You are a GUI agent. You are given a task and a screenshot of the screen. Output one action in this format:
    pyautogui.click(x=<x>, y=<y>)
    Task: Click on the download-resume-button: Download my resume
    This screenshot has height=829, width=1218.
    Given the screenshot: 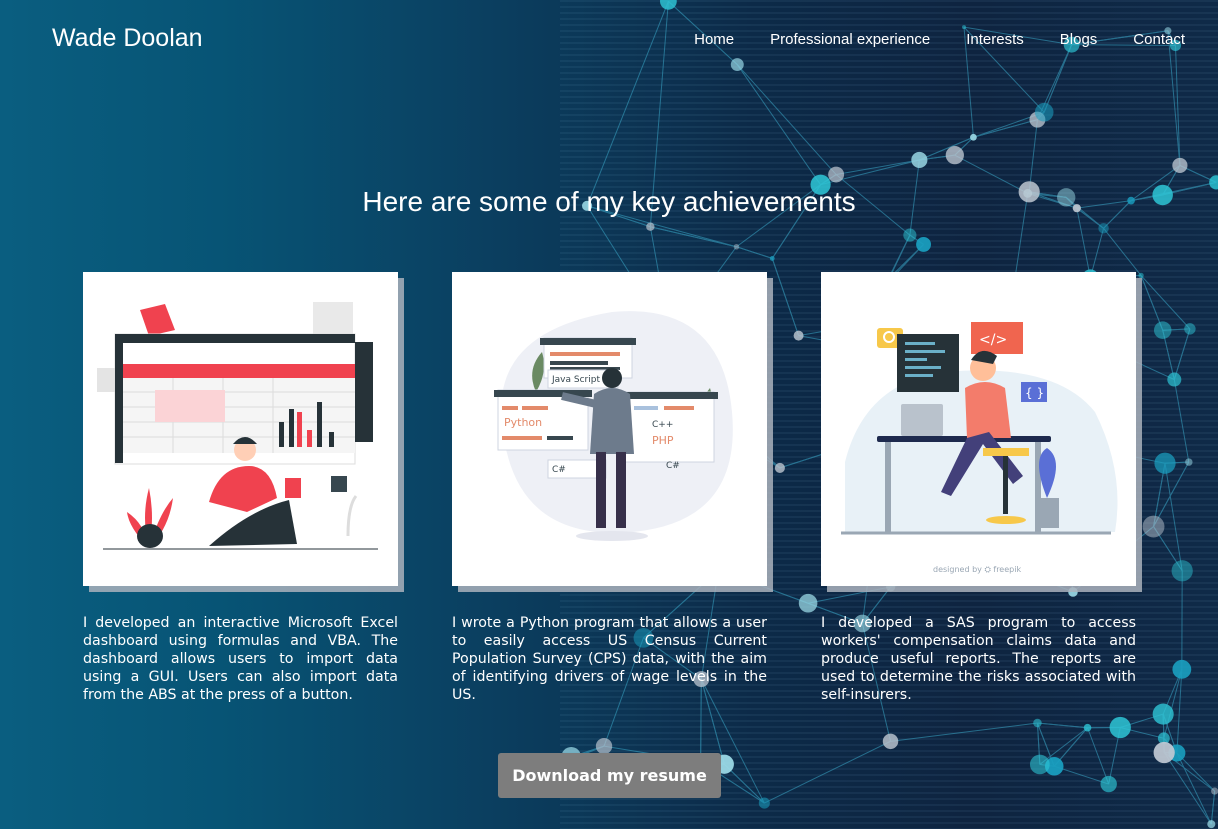 What is the action you would take?
    pyautogui.click(x=609, y=775)
    